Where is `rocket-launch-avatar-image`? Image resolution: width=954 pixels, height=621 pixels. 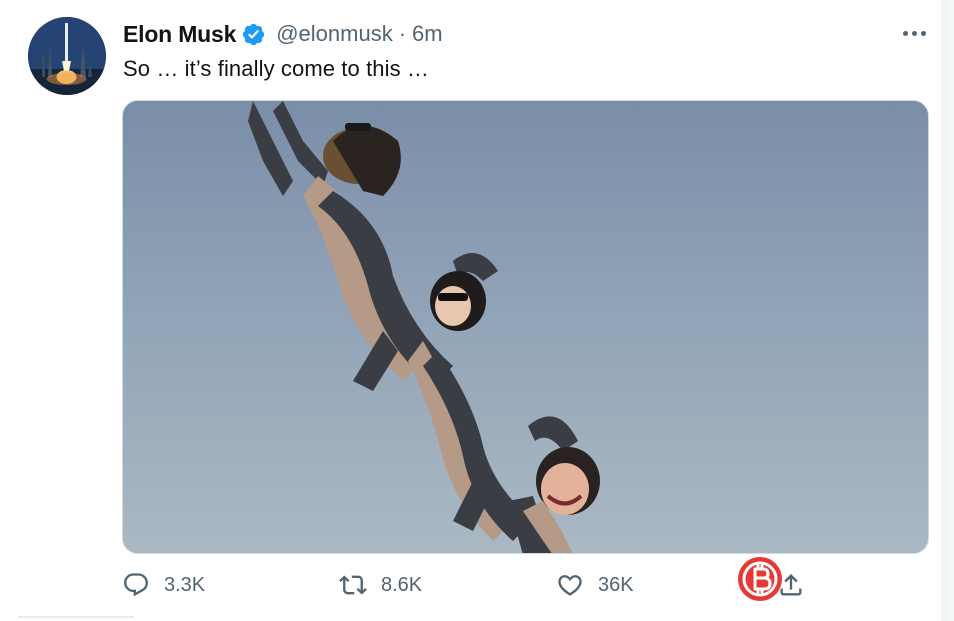 rocket-launch-avatar-image is located at coordinates (67, 56).